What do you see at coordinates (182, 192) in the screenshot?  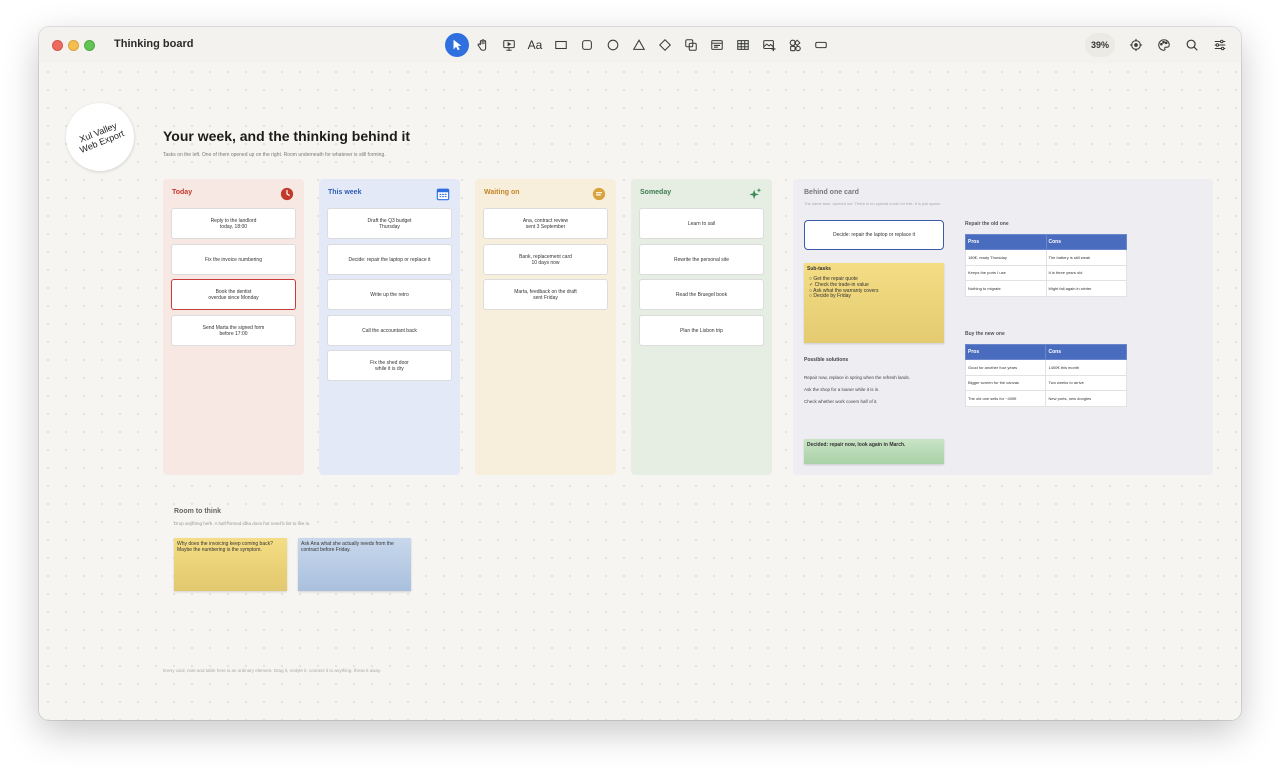 I see `column-title: Today` at bounding box center [182, 192].